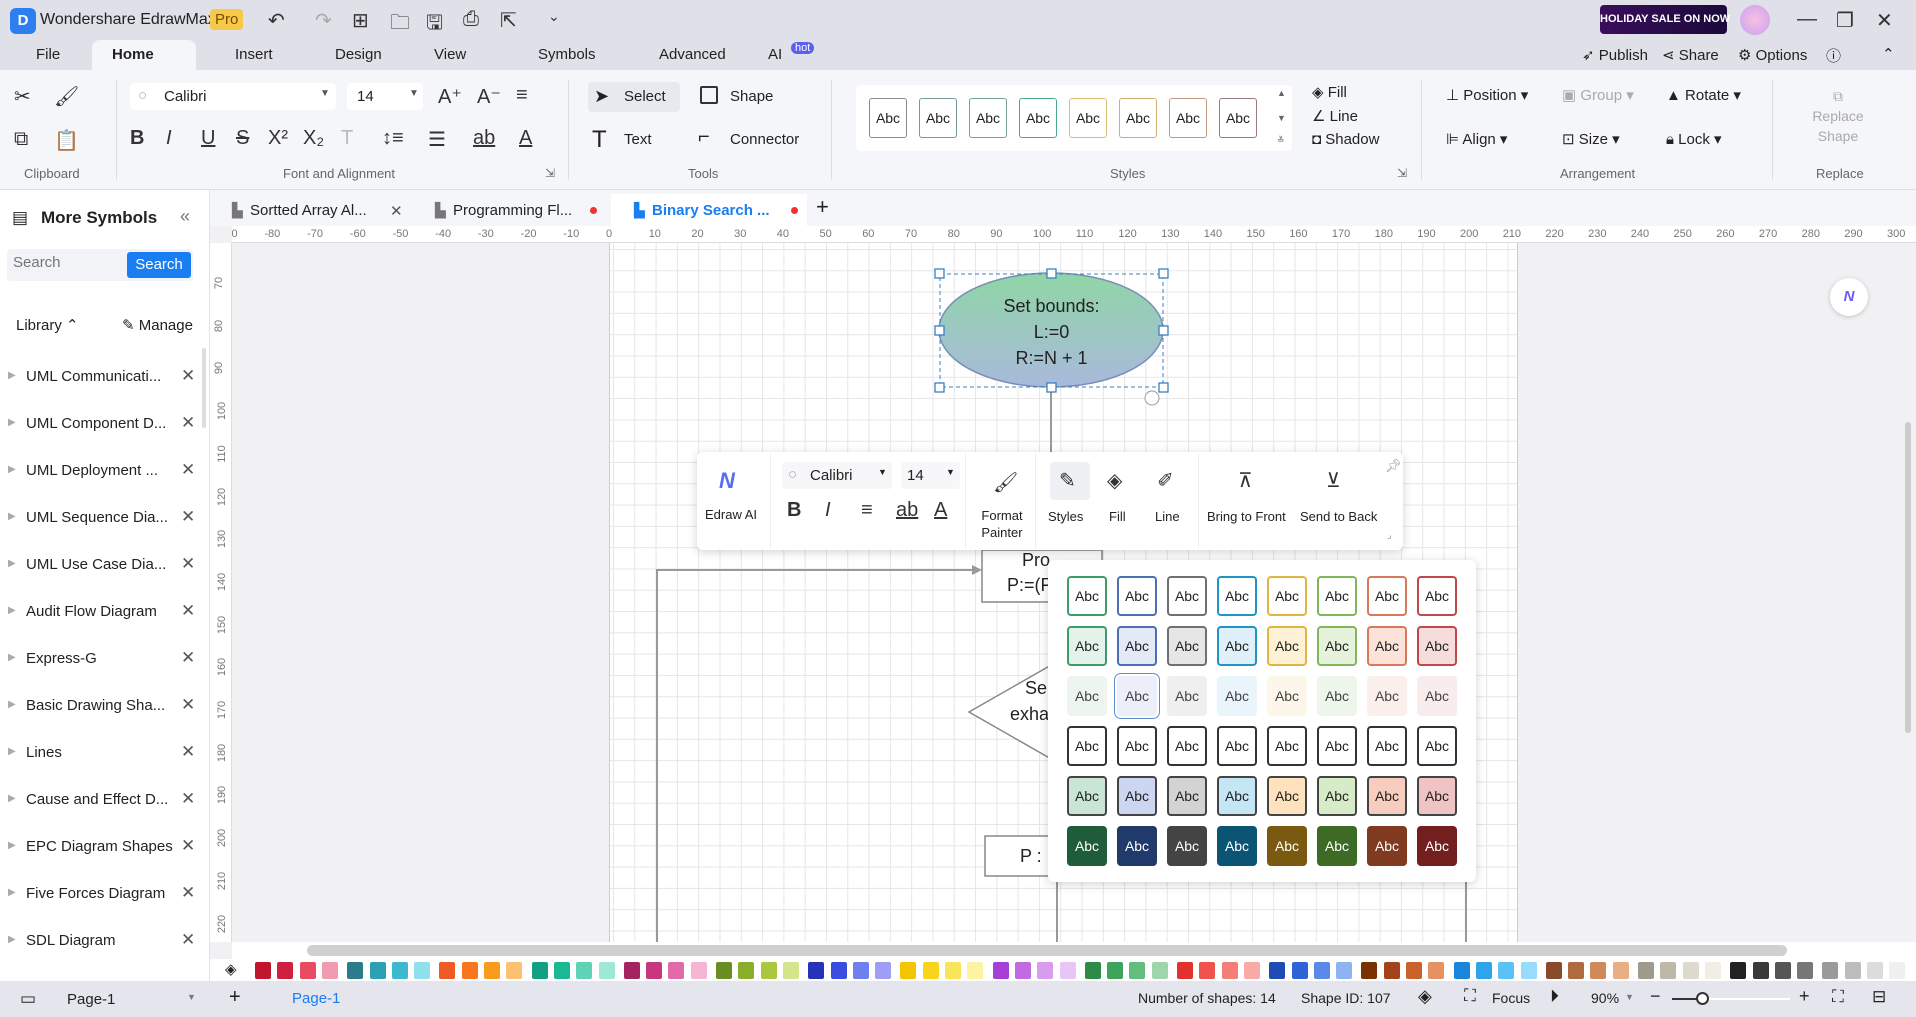  What do you see at coordinates (1002, 524) in the screenshot?
I see `format-painter-label: Format Painter` at bounding box center [1002, 524].